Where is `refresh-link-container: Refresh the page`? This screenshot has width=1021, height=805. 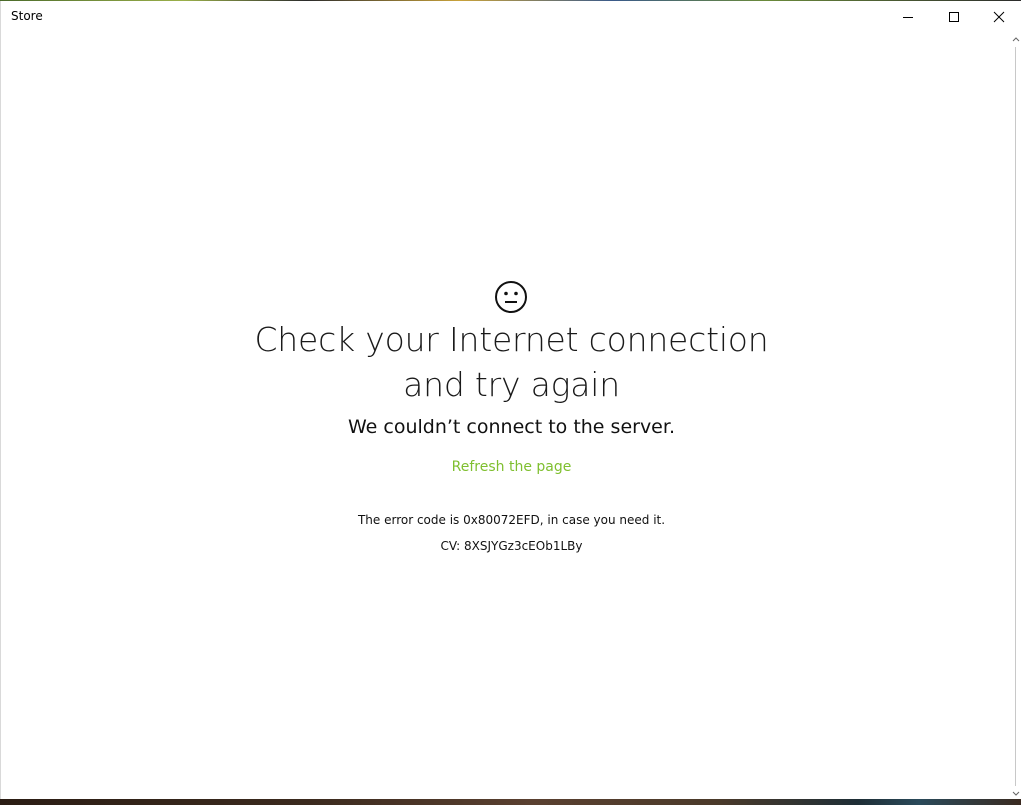 refresh-link-container: Refresh the page is located at coordinates (511, 465).